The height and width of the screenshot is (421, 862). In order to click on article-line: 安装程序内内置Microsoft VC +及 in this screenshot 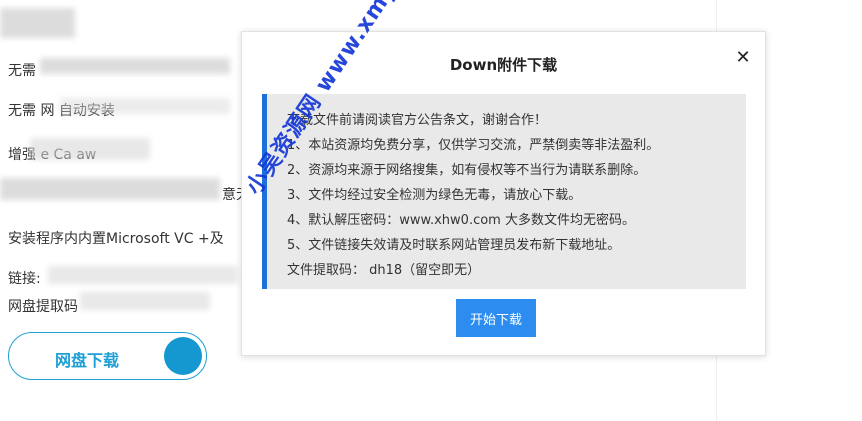, I will do `click(116, 239)`.